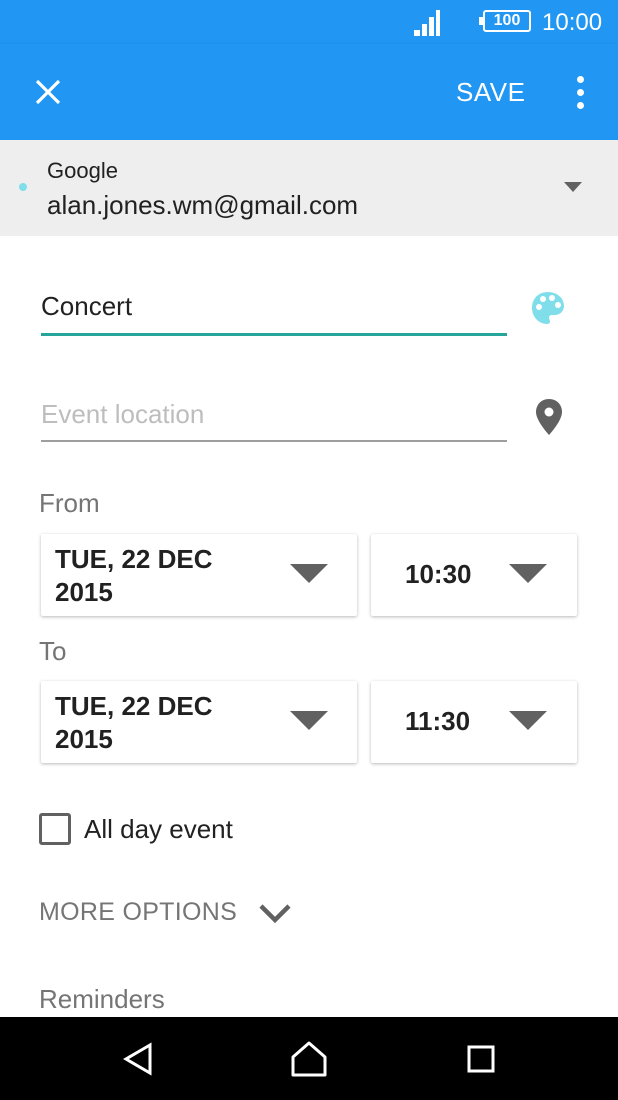  What do you see at coordinates (438, 721) in the screenshot?
I see `to-time: 11:30` at bounding box center [438, 721].